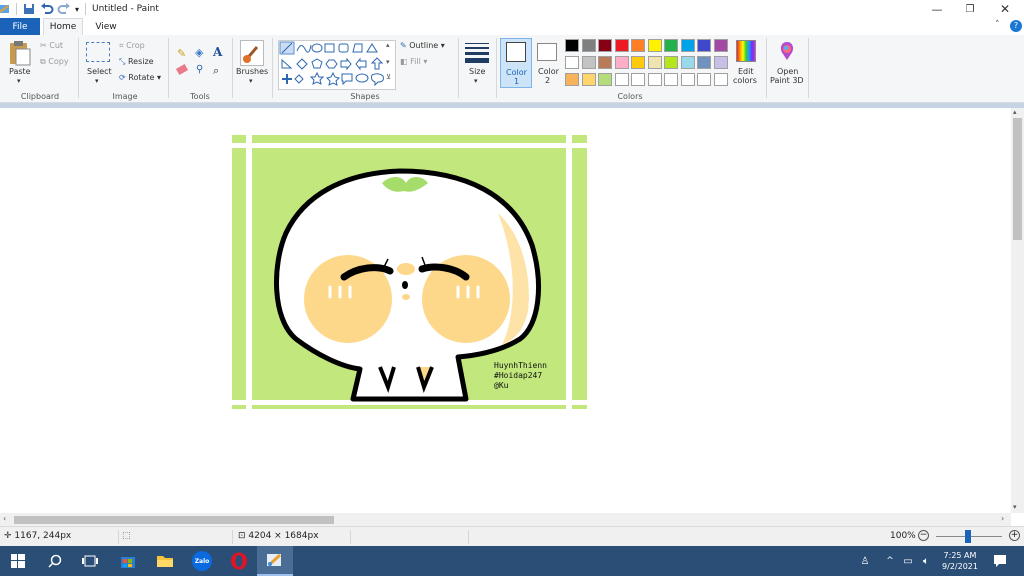 Image resolution: width=1024 pixels, height=576 pixels. What do you see at coordinates (337, 65) in the screenshot?
I see `shapes-gallery` at bounding box center [337, 65].